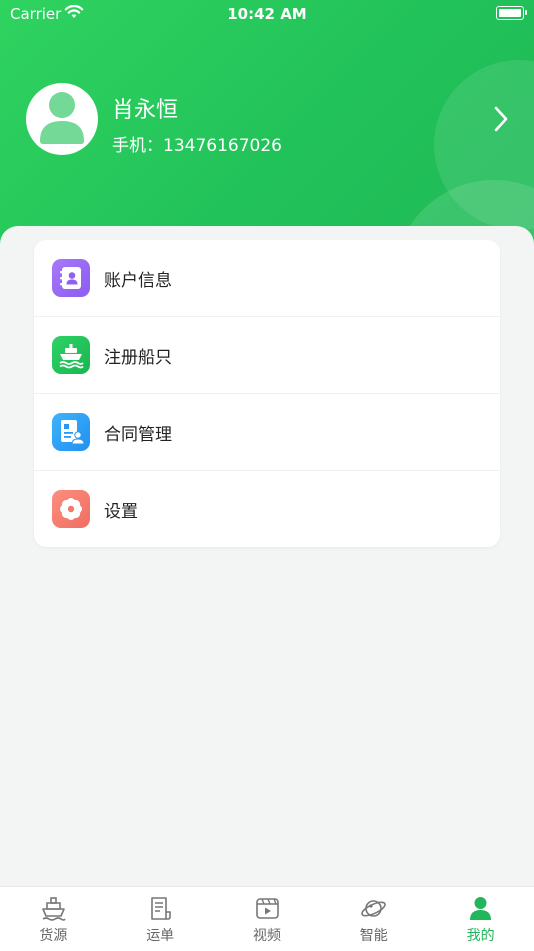 The height and width of the screenshot is (951, 534). I want to click on gear-flower-icon, so click(71, 509).